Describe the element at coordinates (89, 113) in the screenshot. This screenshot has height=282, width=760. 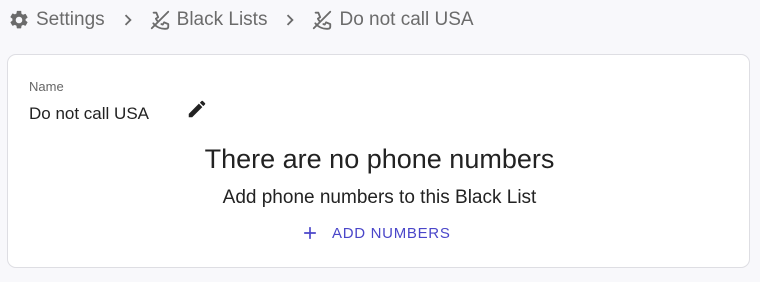
I see `name-field-value: Do not call USA` at that location.